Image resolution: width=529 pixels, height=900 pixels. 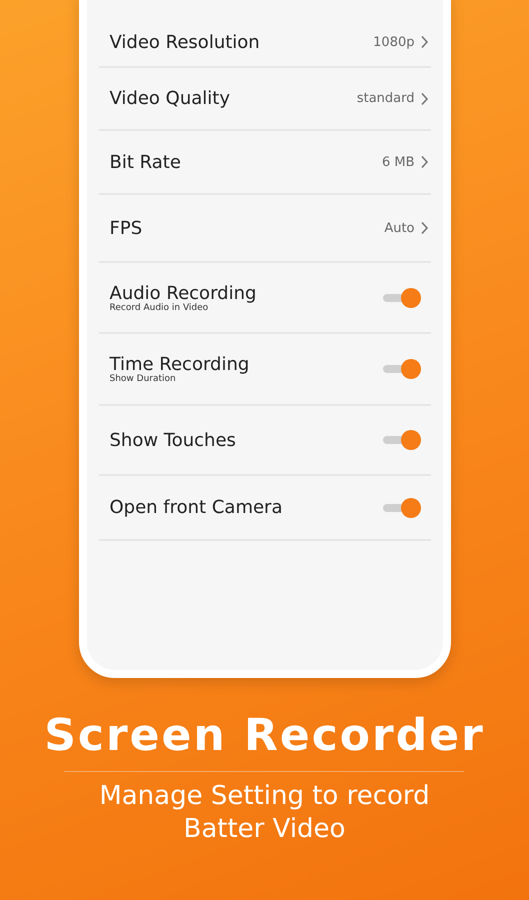 I want to click on setting-label: Video Quality, so click(x=170, y=98).